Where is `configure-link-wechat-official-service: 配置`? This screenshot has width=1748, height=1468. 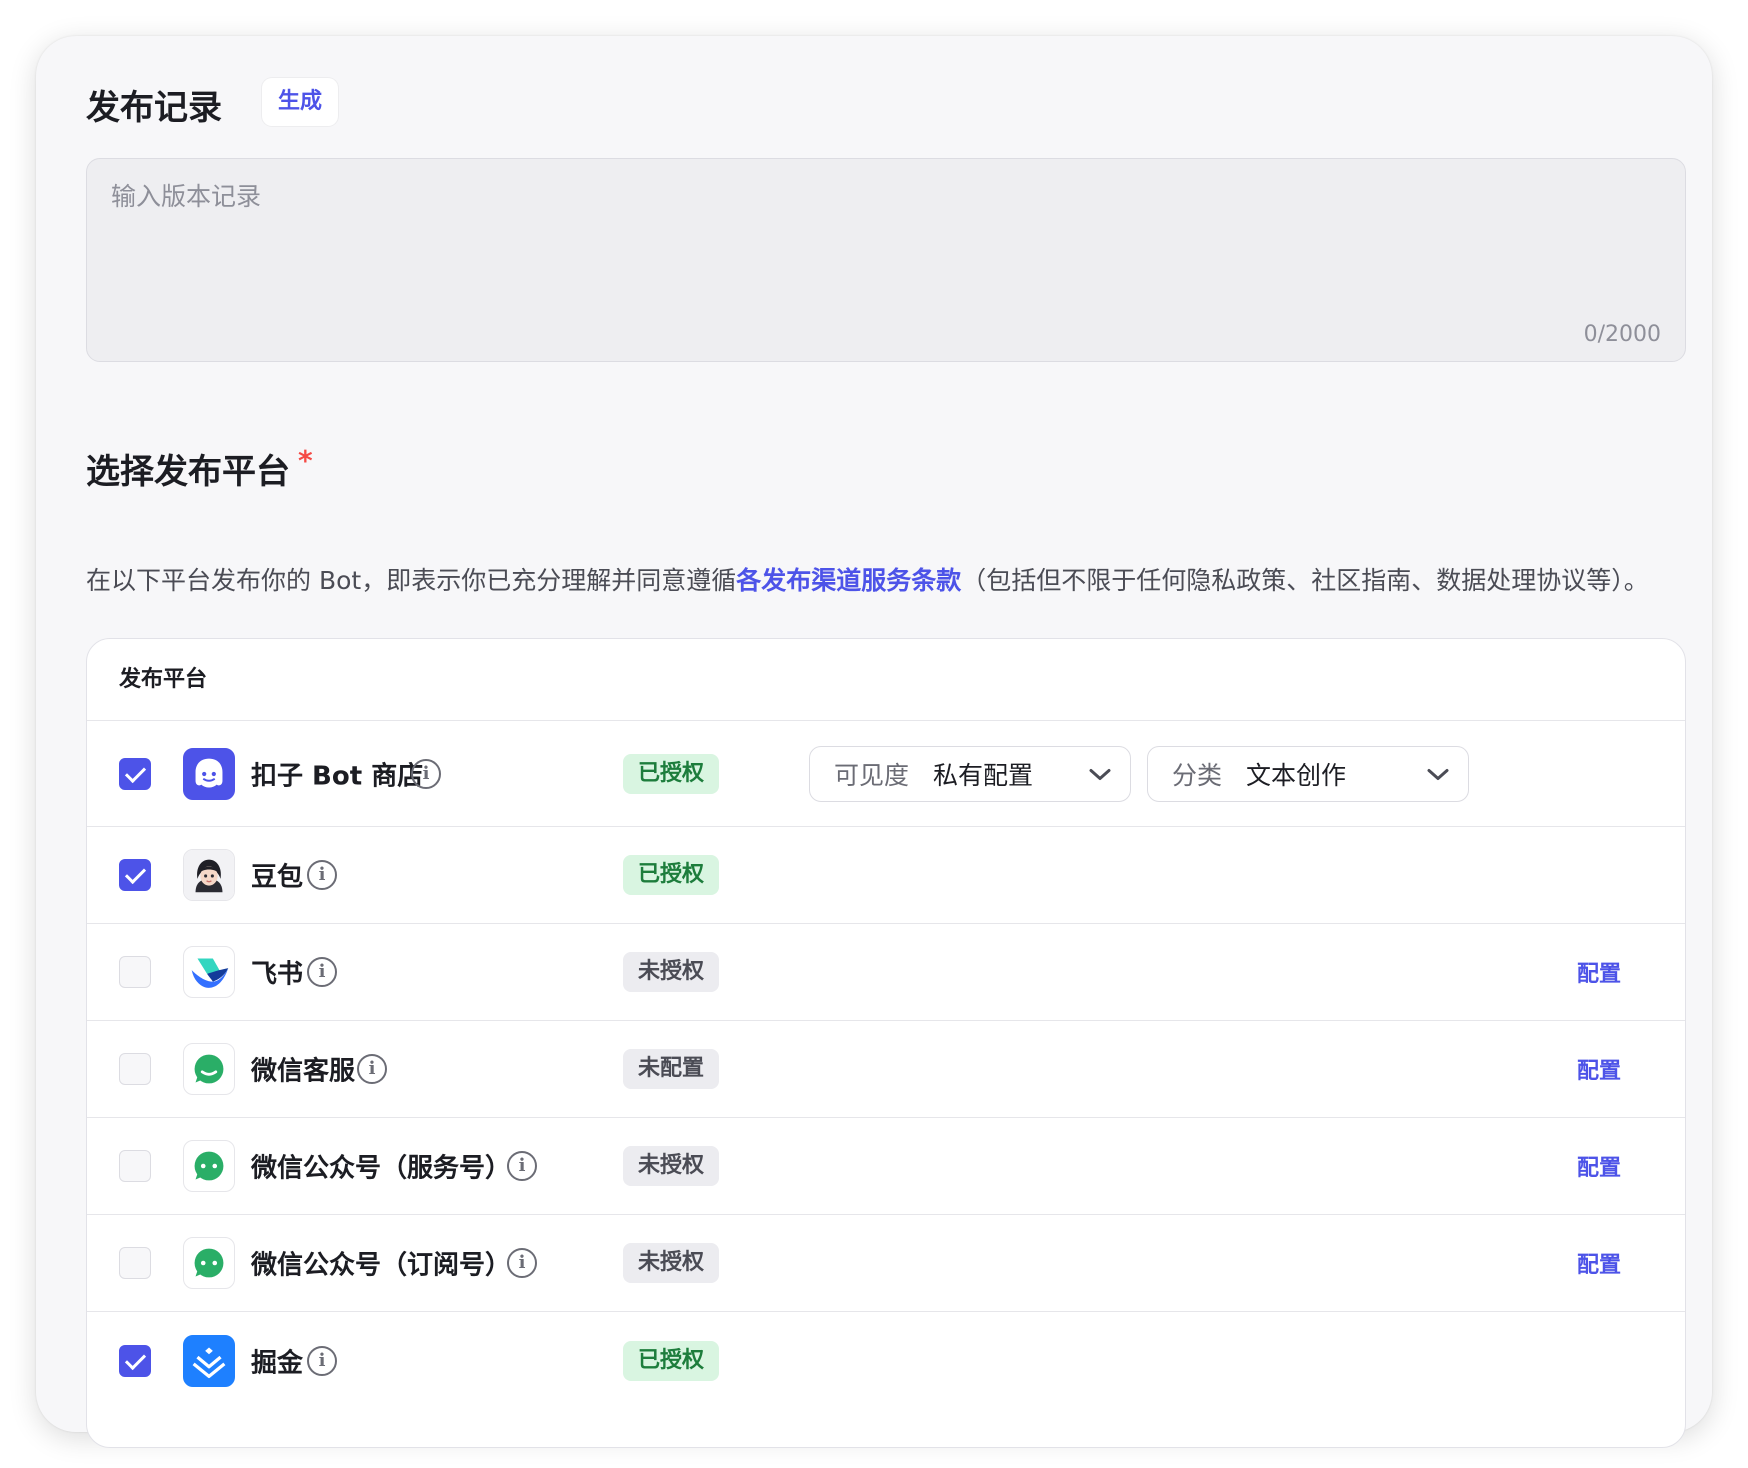
configure-link-wechat-official-service: 配置 is located at coordinates (1599, 1166).